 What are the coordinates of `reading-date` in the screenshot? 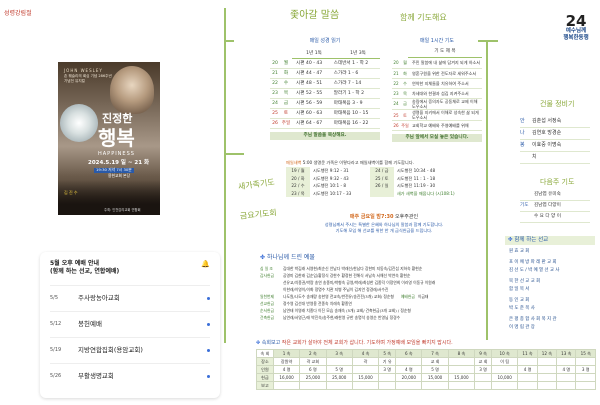 It's located at (381, 193).